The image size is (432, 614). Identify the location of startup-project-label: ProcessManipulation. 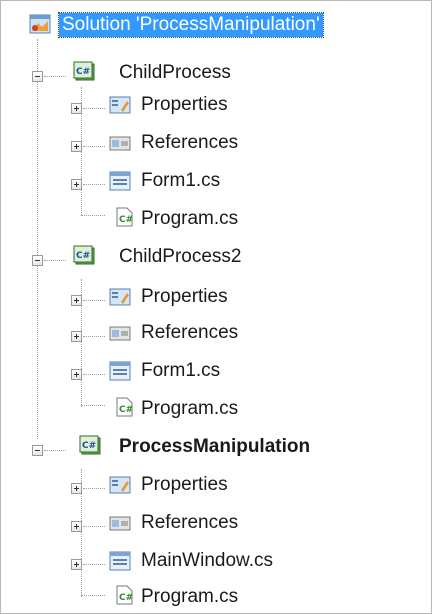
(214, 447).